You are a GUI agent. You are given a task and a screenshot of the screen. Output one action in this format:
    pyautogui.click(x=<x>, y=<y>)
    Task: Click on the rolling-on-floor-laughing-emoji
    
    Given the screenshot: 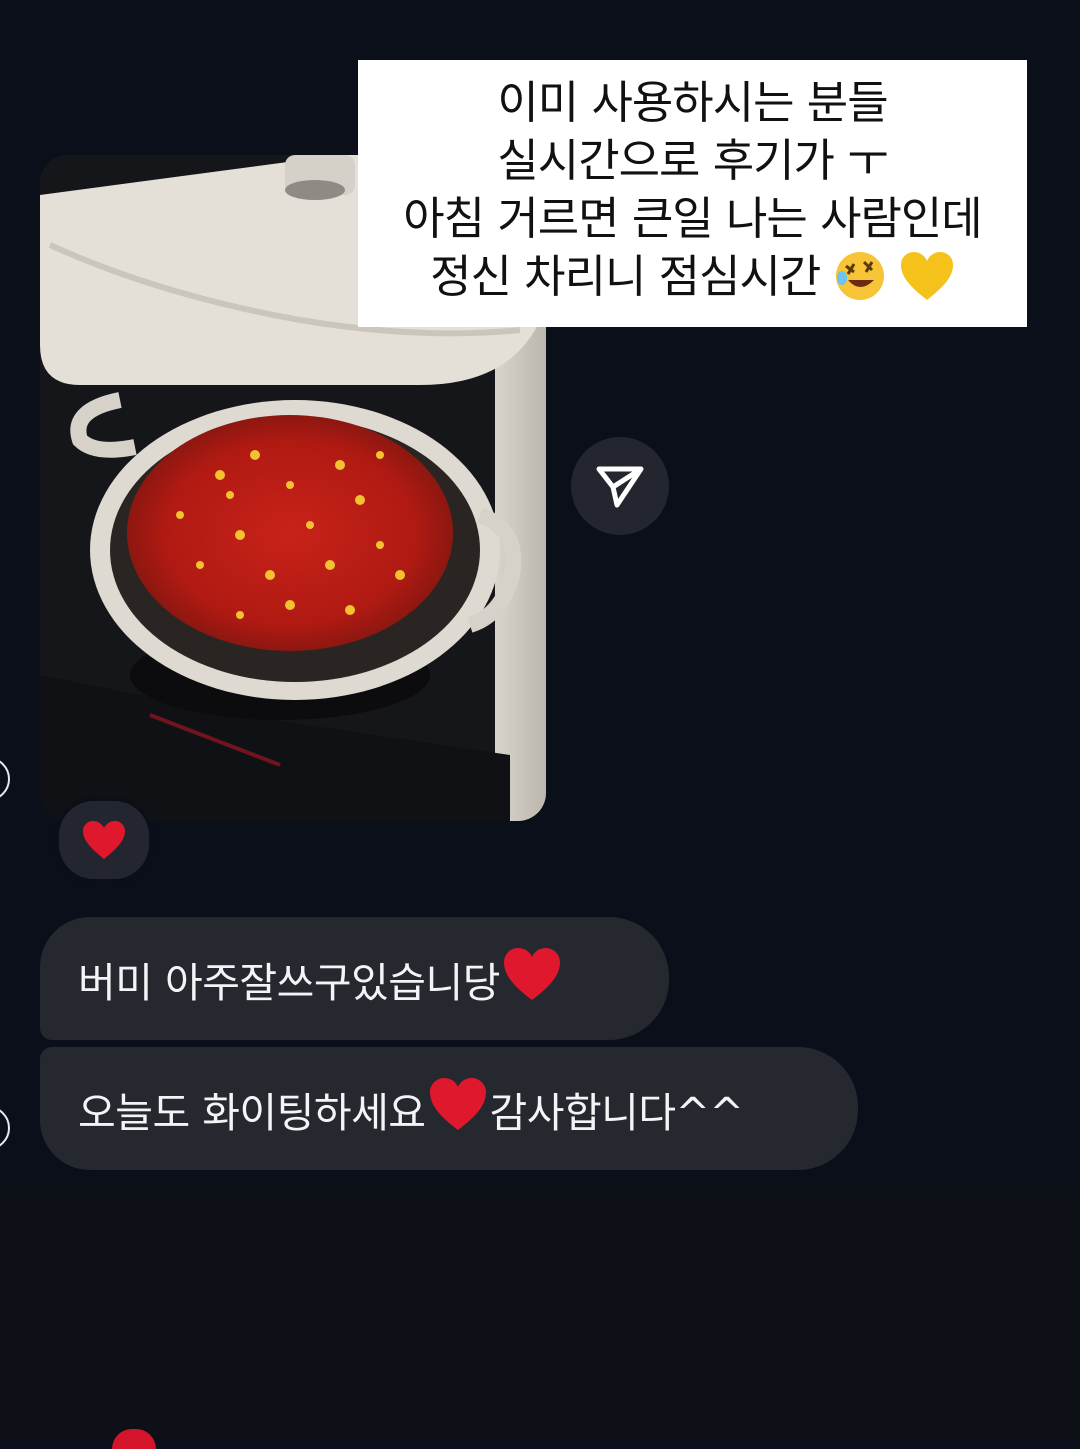 What is the action you would take?
    pyautogui.click(x=860, y=283)
    